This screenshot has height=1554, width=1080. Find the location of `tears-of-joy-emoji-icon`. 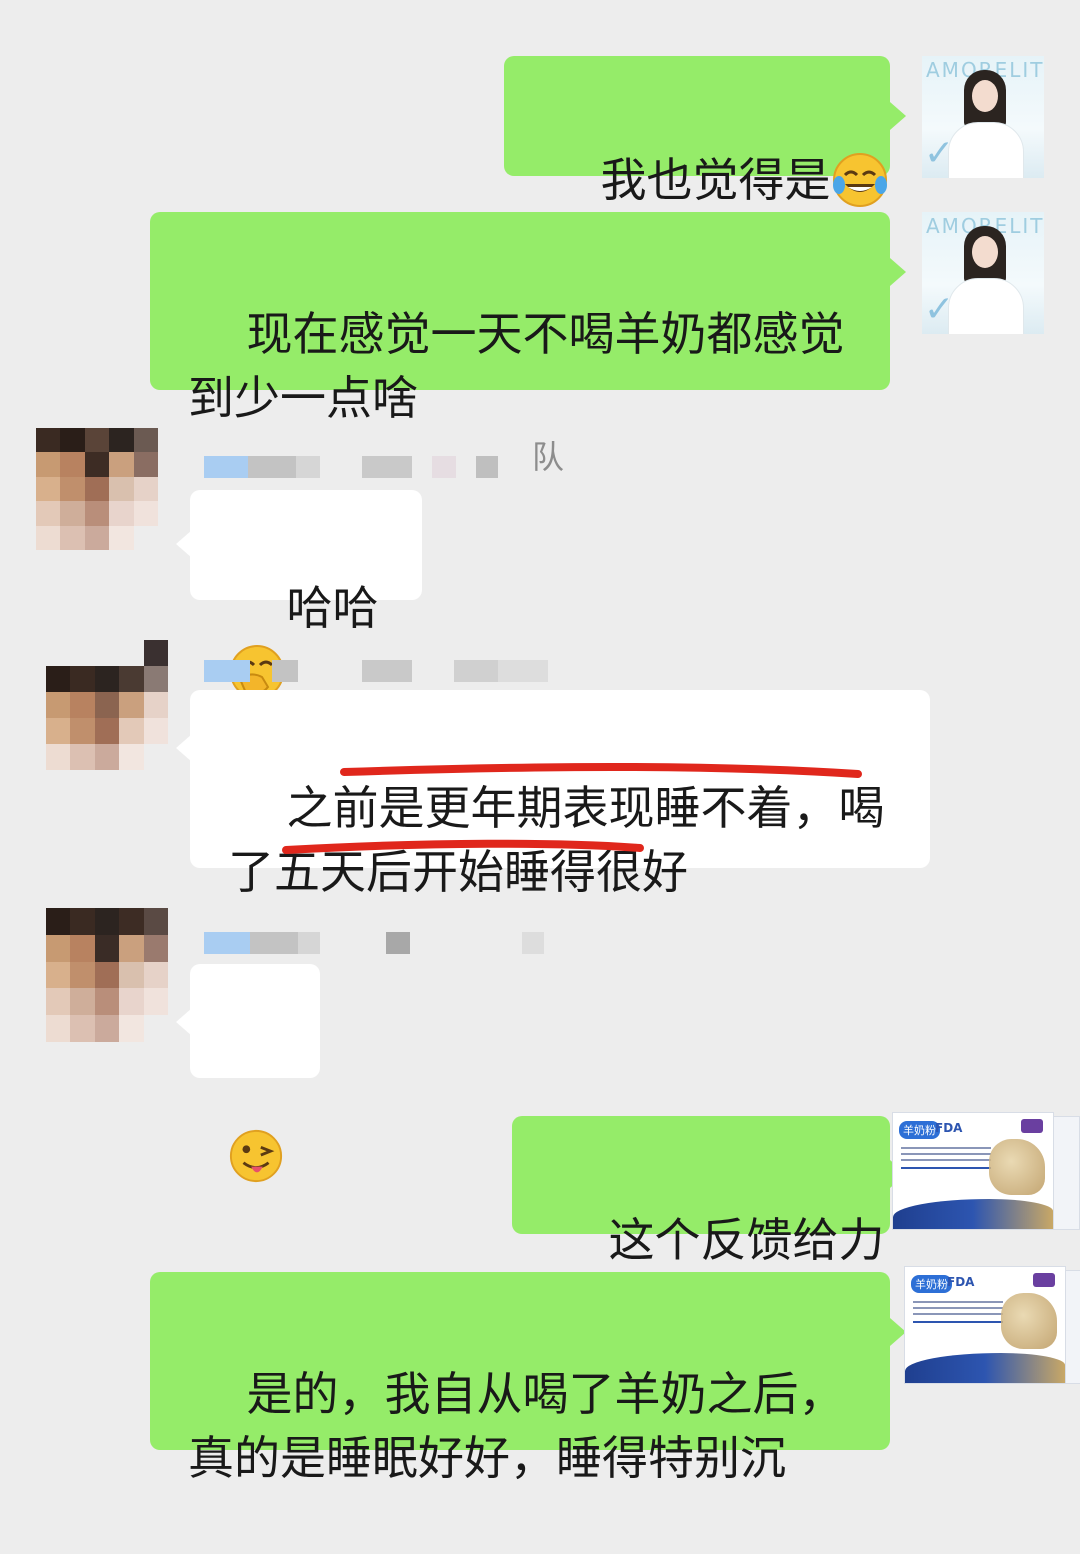

tears-of-joy-emoji-icon is located at coordinates (859, 179).